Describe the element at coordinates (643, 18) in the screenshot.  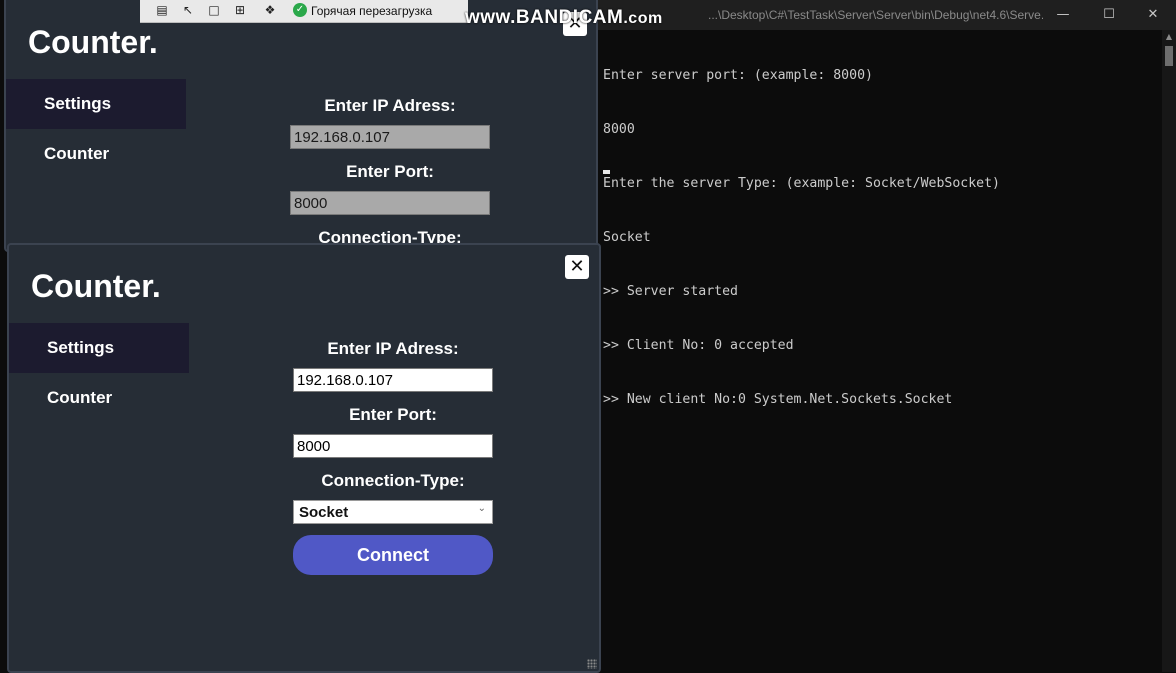
I see `watermark-suffix: .com` at that location.